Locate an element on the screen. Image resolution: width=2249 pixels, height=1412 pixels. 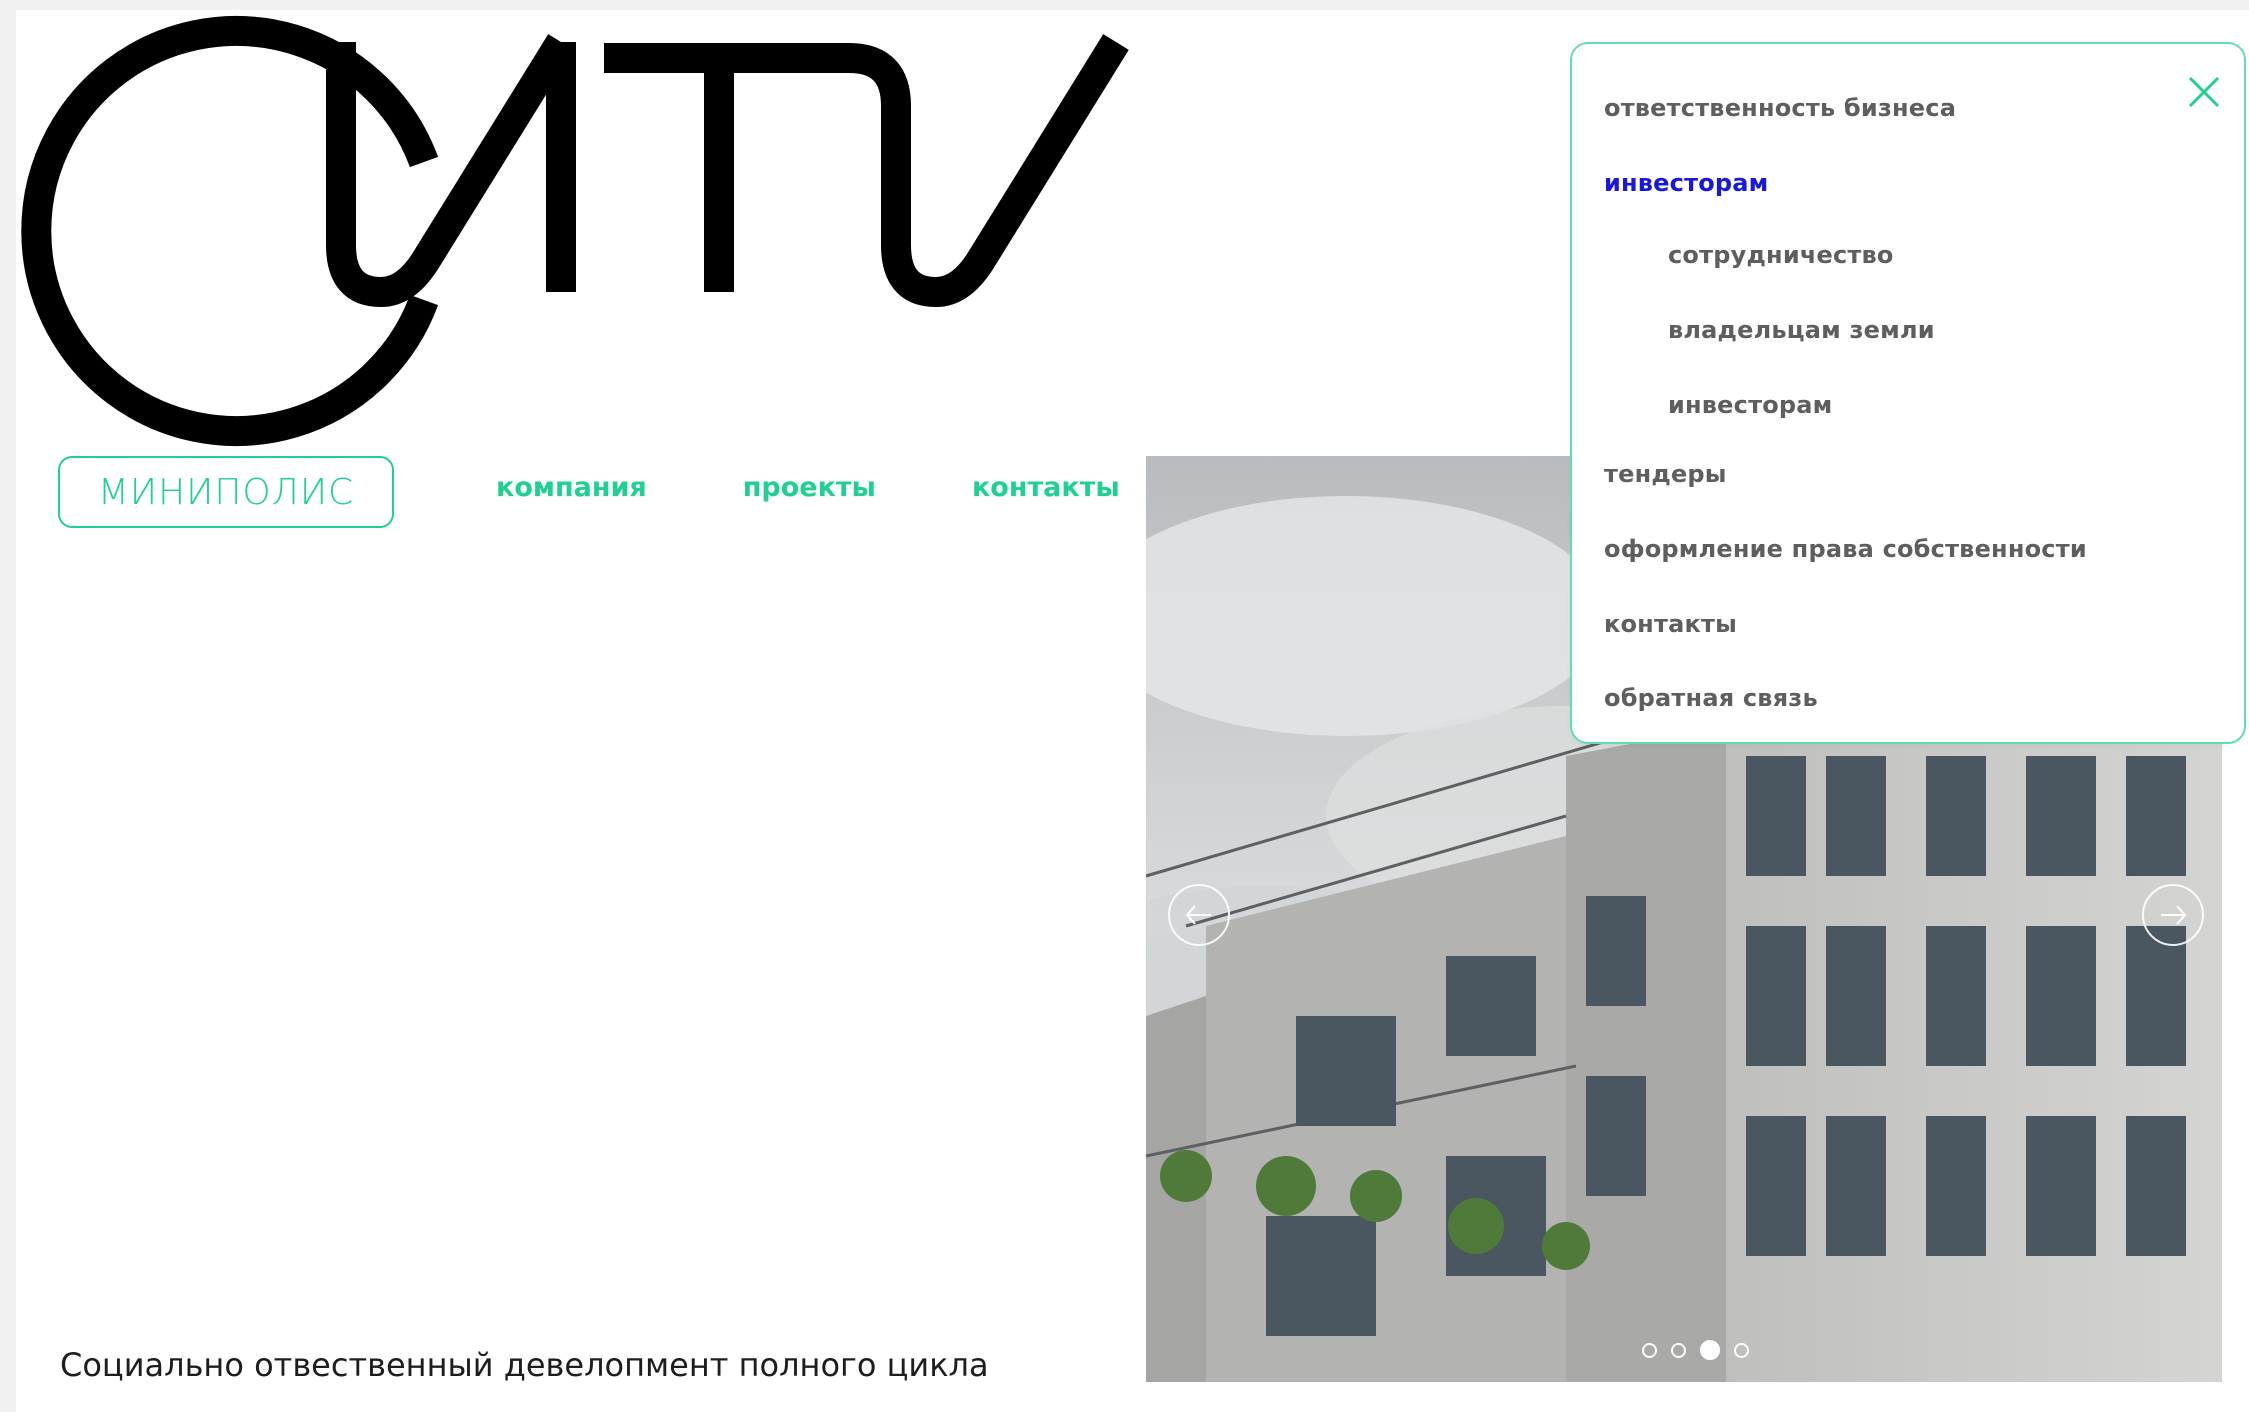
menu-item-business-responsibility: ответственность бизнеса is located at coordinates (1780, 108).